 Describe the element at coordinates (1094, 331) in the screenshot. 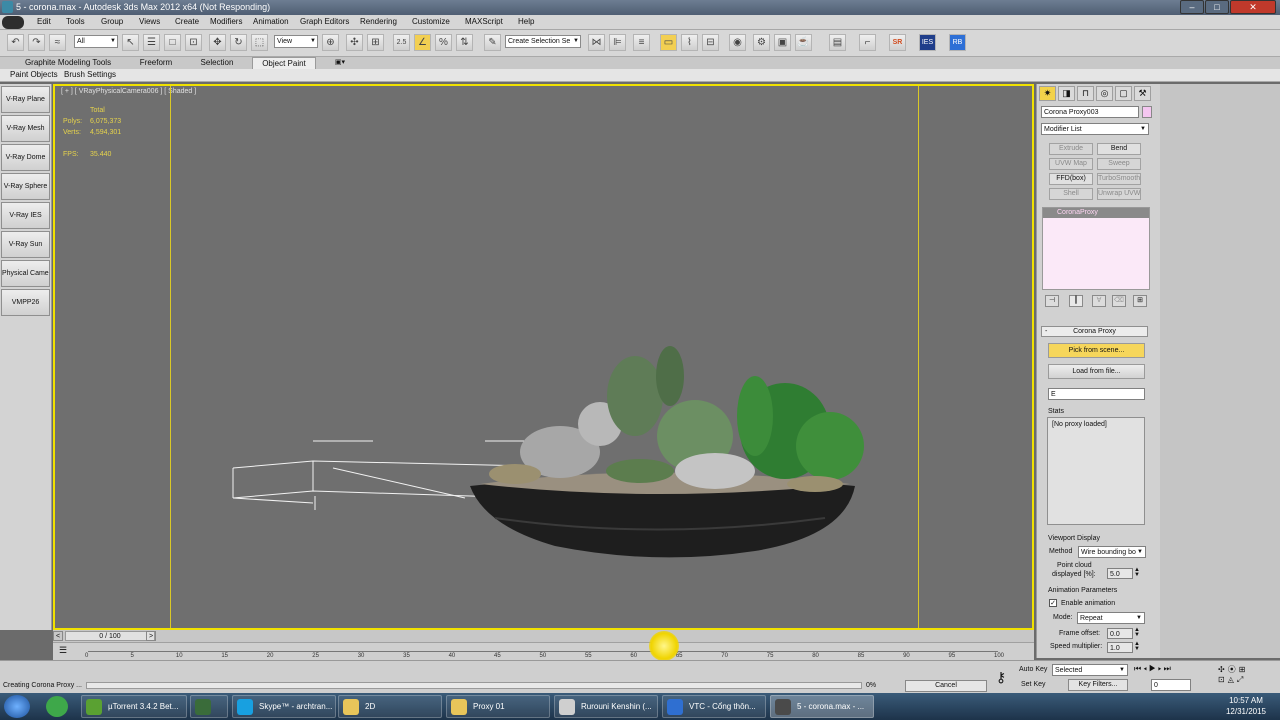

I see `corona-proxy-rollout-header: - Corona Proxy` at that location.